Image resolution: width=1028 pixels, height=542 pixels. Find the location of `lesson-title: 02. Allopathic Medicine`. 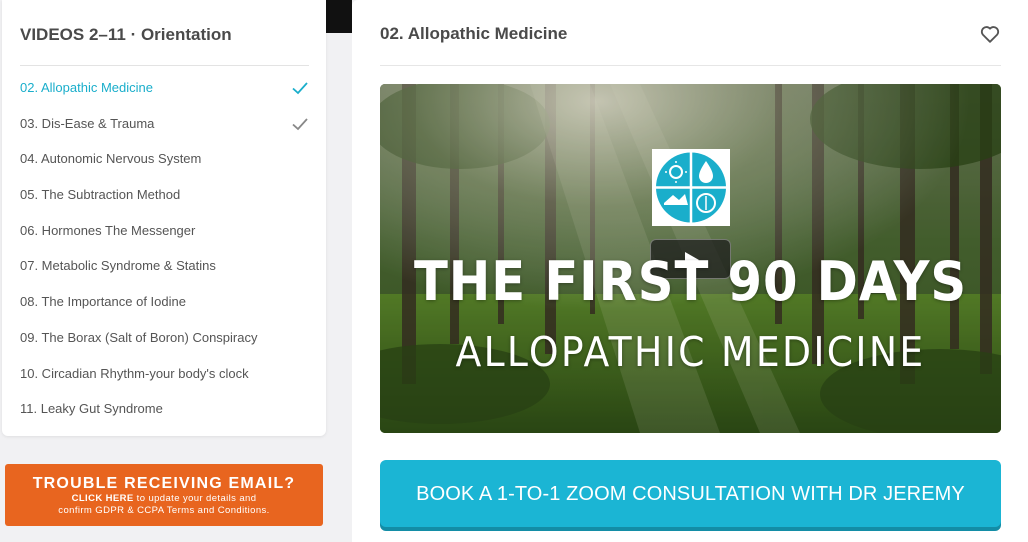

lesson-title: 02. Allopathic Medicine is located at coordinates (474, 33).